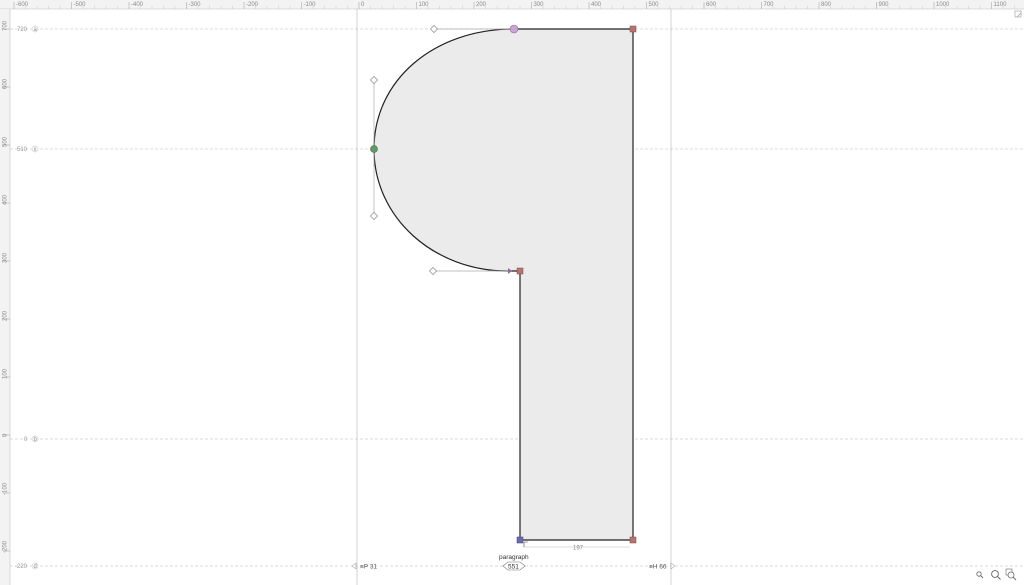  I want to click on svg-text: 510, so click(22, 150).